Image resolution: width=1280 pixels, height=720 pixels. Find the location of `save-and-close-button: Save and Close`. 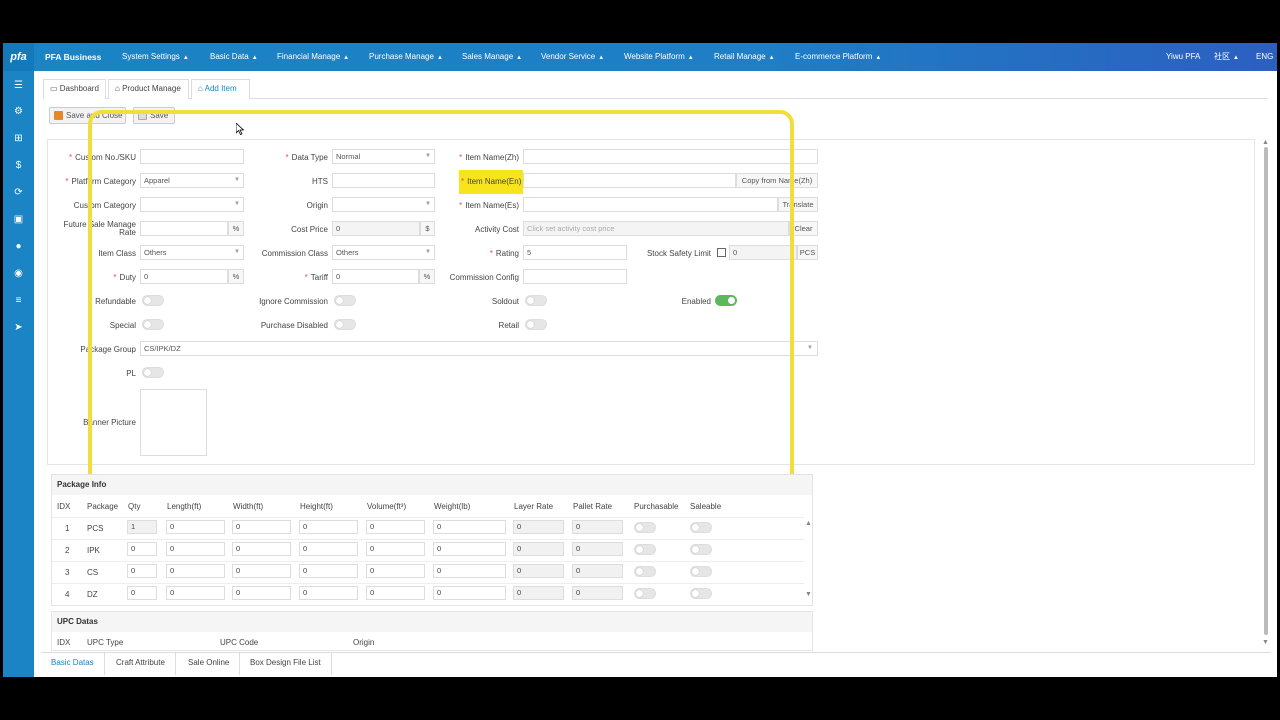

save-and-close-button: Save and Close is located at coordinates (87, 115).